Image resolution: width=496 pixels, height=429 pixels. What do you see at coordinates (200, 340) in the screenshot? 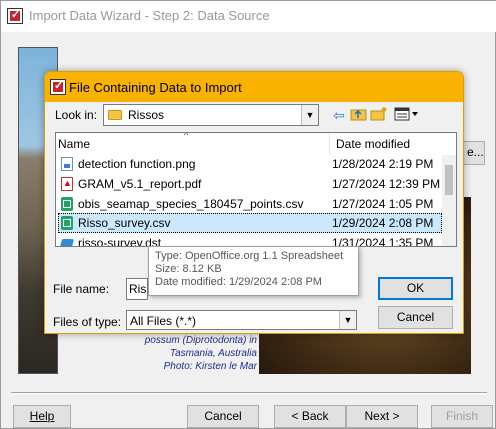
I see `caption-line: possum (Diprotodonta) in` at bounding box center [200, 340].